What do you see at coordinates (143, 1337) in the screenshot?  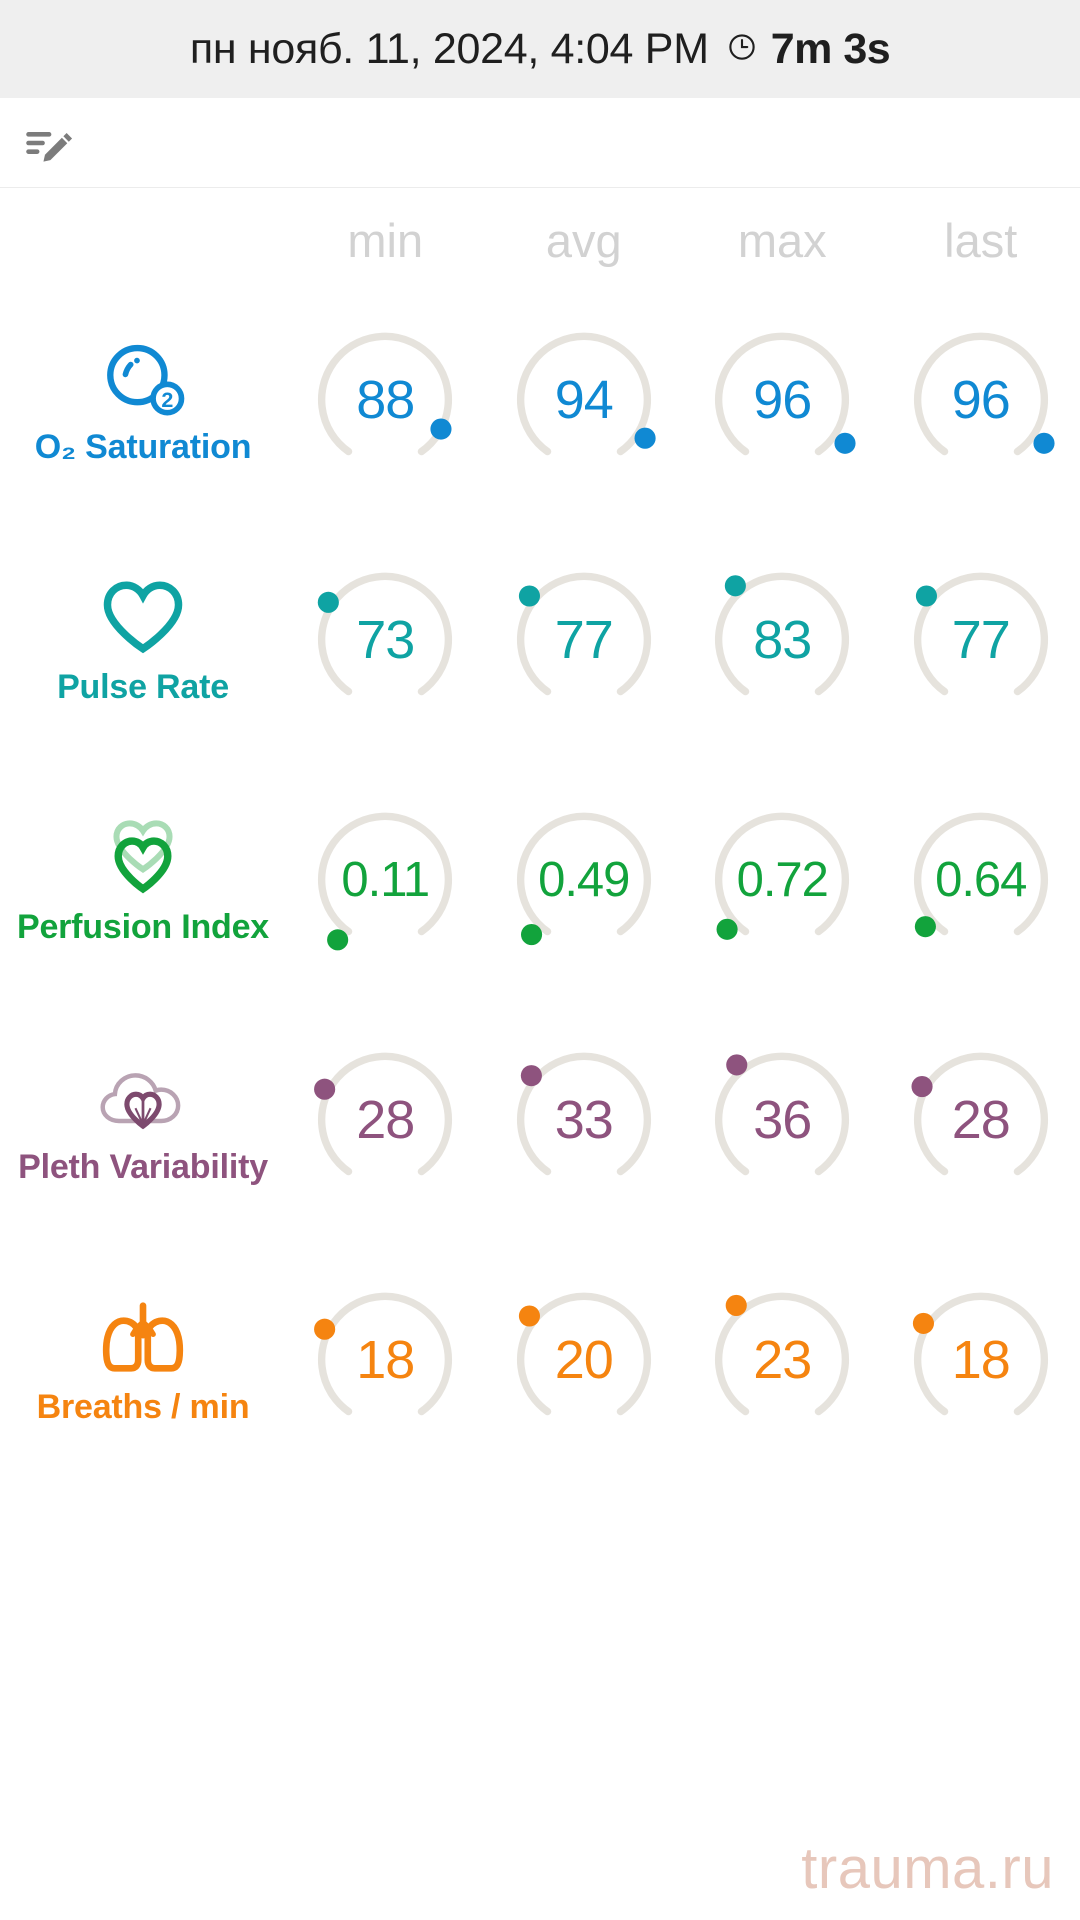 I see `lungs-icon` at bounding box center [143, 1337].